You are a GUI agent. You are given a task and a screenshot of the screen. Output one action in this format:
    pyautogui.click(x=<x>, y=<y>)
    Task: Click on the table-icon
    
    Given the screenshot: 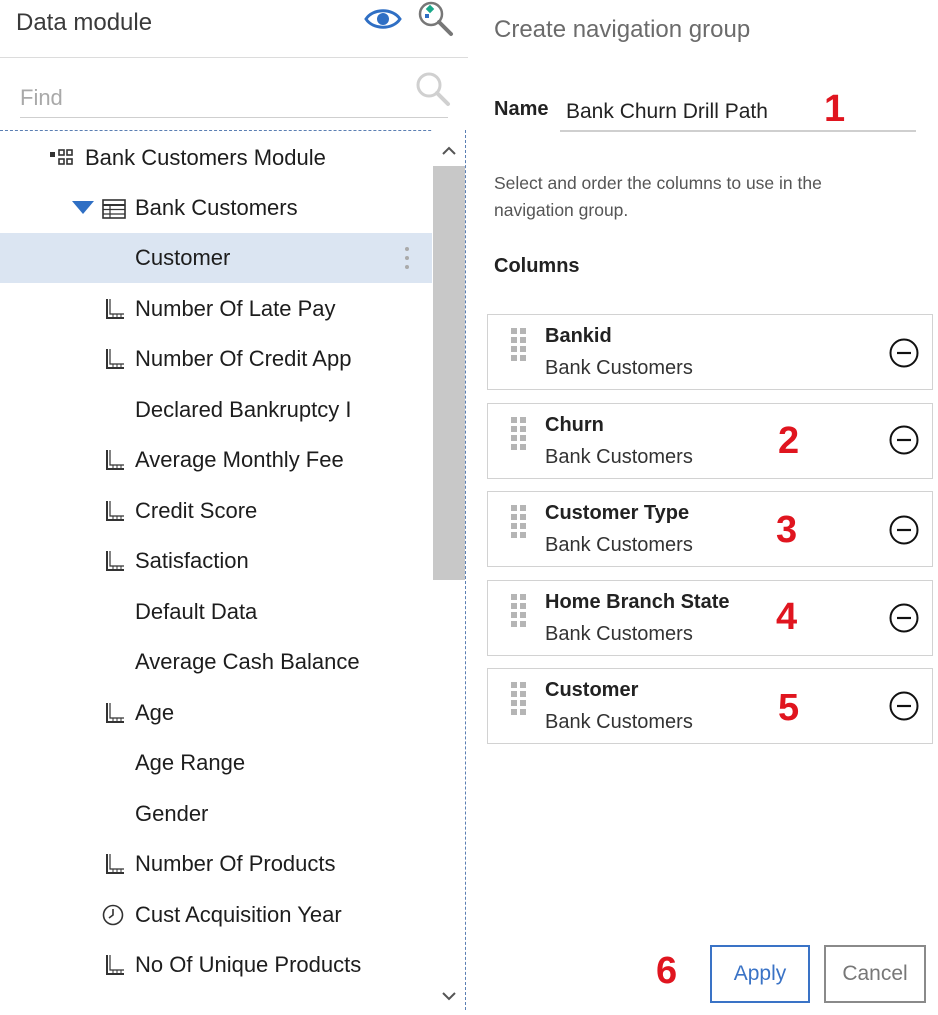 What is the action you would take?
    pyautogui.click(x=114, y=210)
    